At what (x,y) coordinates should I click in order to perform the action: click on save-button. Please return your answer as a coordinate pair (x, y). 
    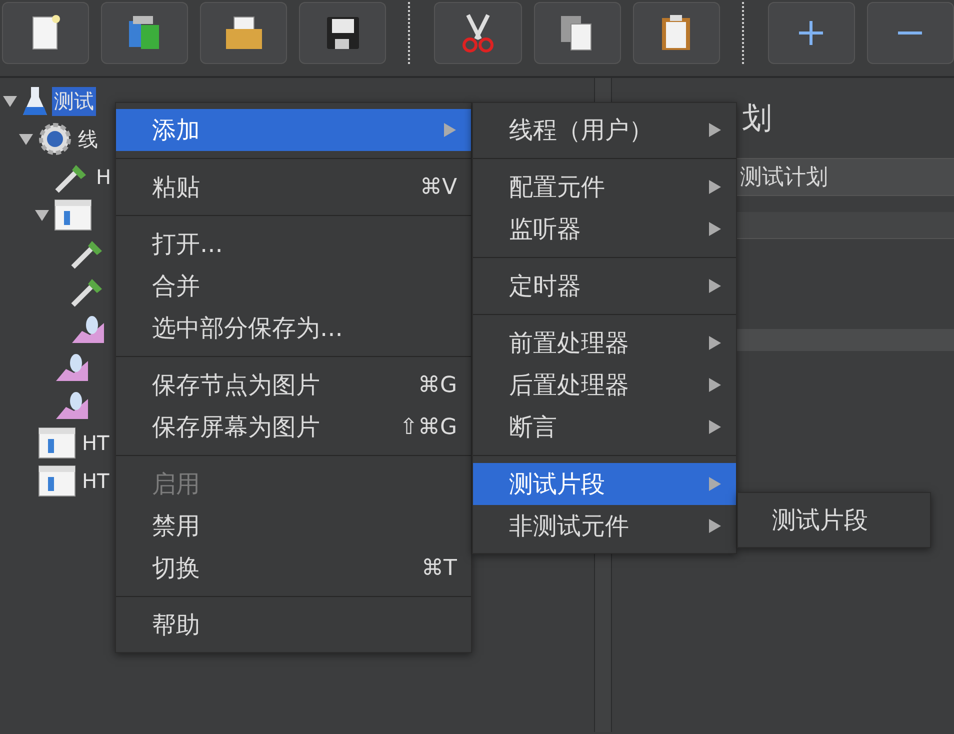
    Looking at the image, I should click on (342, 33).